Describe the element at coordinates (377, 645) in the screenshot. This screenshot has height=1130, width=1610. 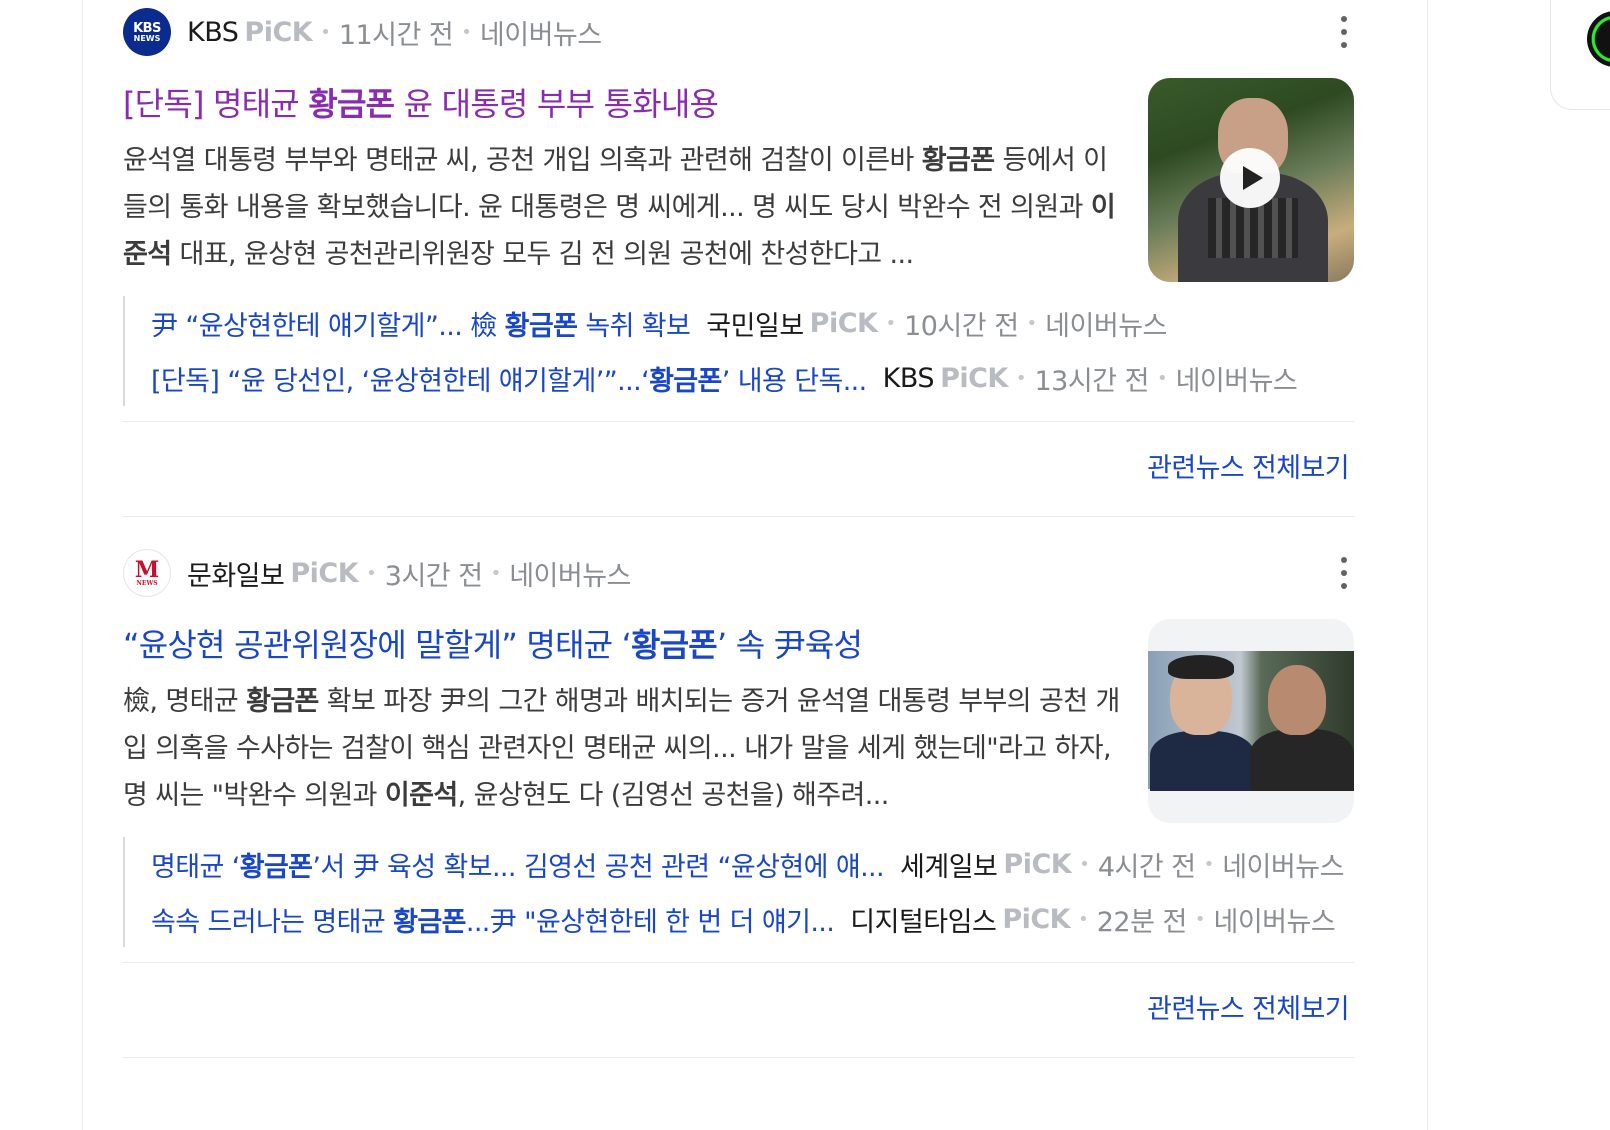
I see `title-text: “윤상현 공관위원장에 말할게” 명태균 ‘` at that location.